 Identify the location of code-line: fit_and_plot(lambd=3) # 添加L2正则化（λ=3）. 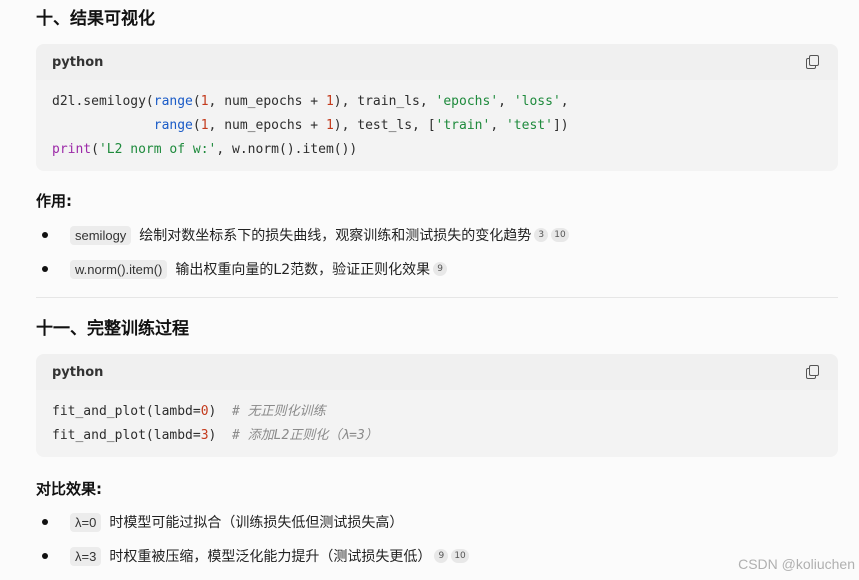
(215, 435).